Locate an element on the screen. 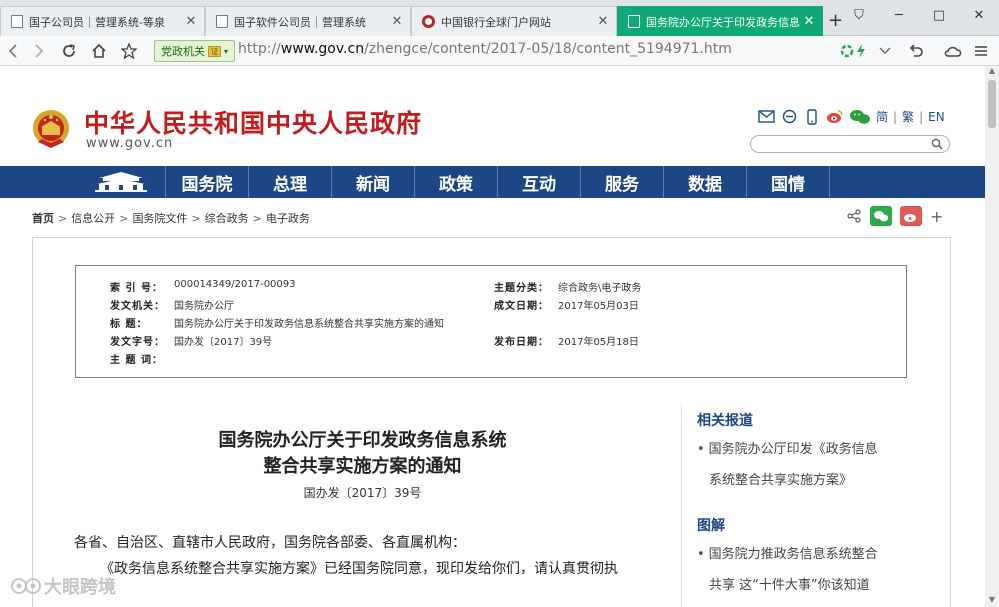 This screenshot has width=999, height=607. scroll-down-arrow-icon: ▼ is located at coordinates (992, 601).